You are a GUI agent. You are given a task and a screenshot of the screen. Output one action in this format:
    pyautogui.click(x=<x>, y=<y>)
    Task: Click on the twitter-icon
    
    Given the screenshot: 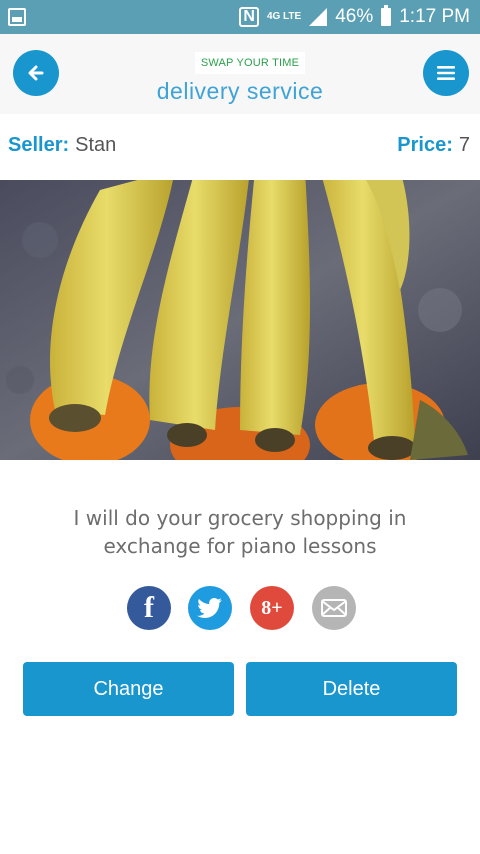 What is the action you would take?
    pyautogui.click(x=209, y=608)
    